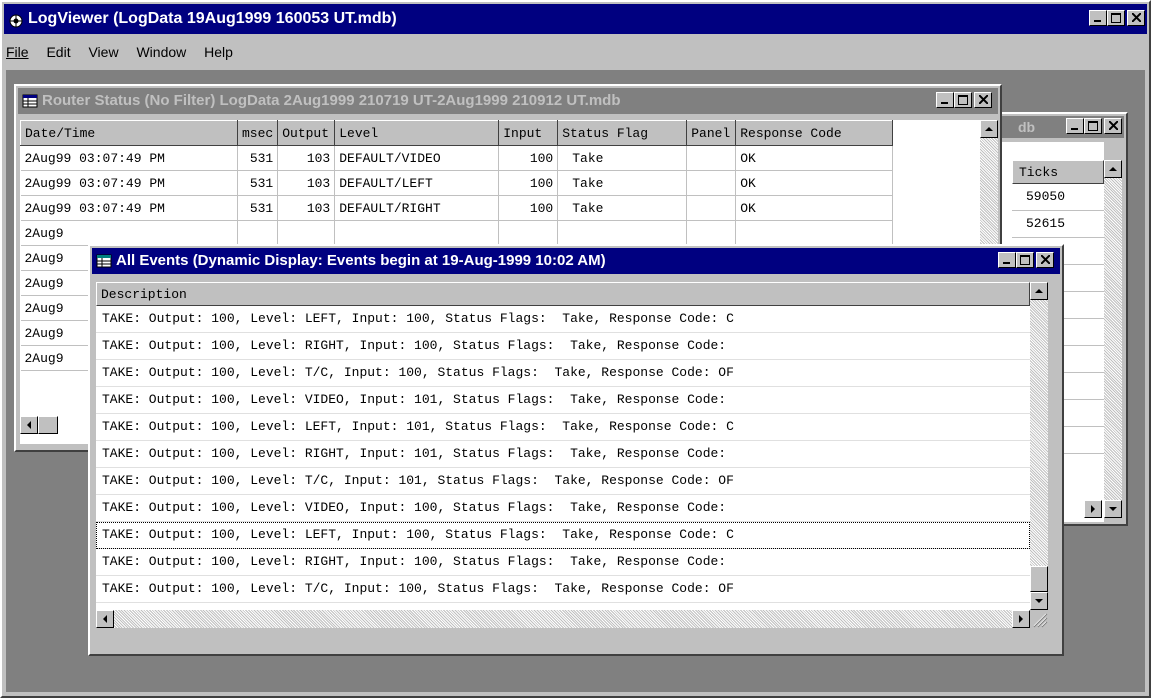  What do you see at coordinates (161, 52) in the screenshot?
I see `menu-window: Window` at bounding box center [161, 52].